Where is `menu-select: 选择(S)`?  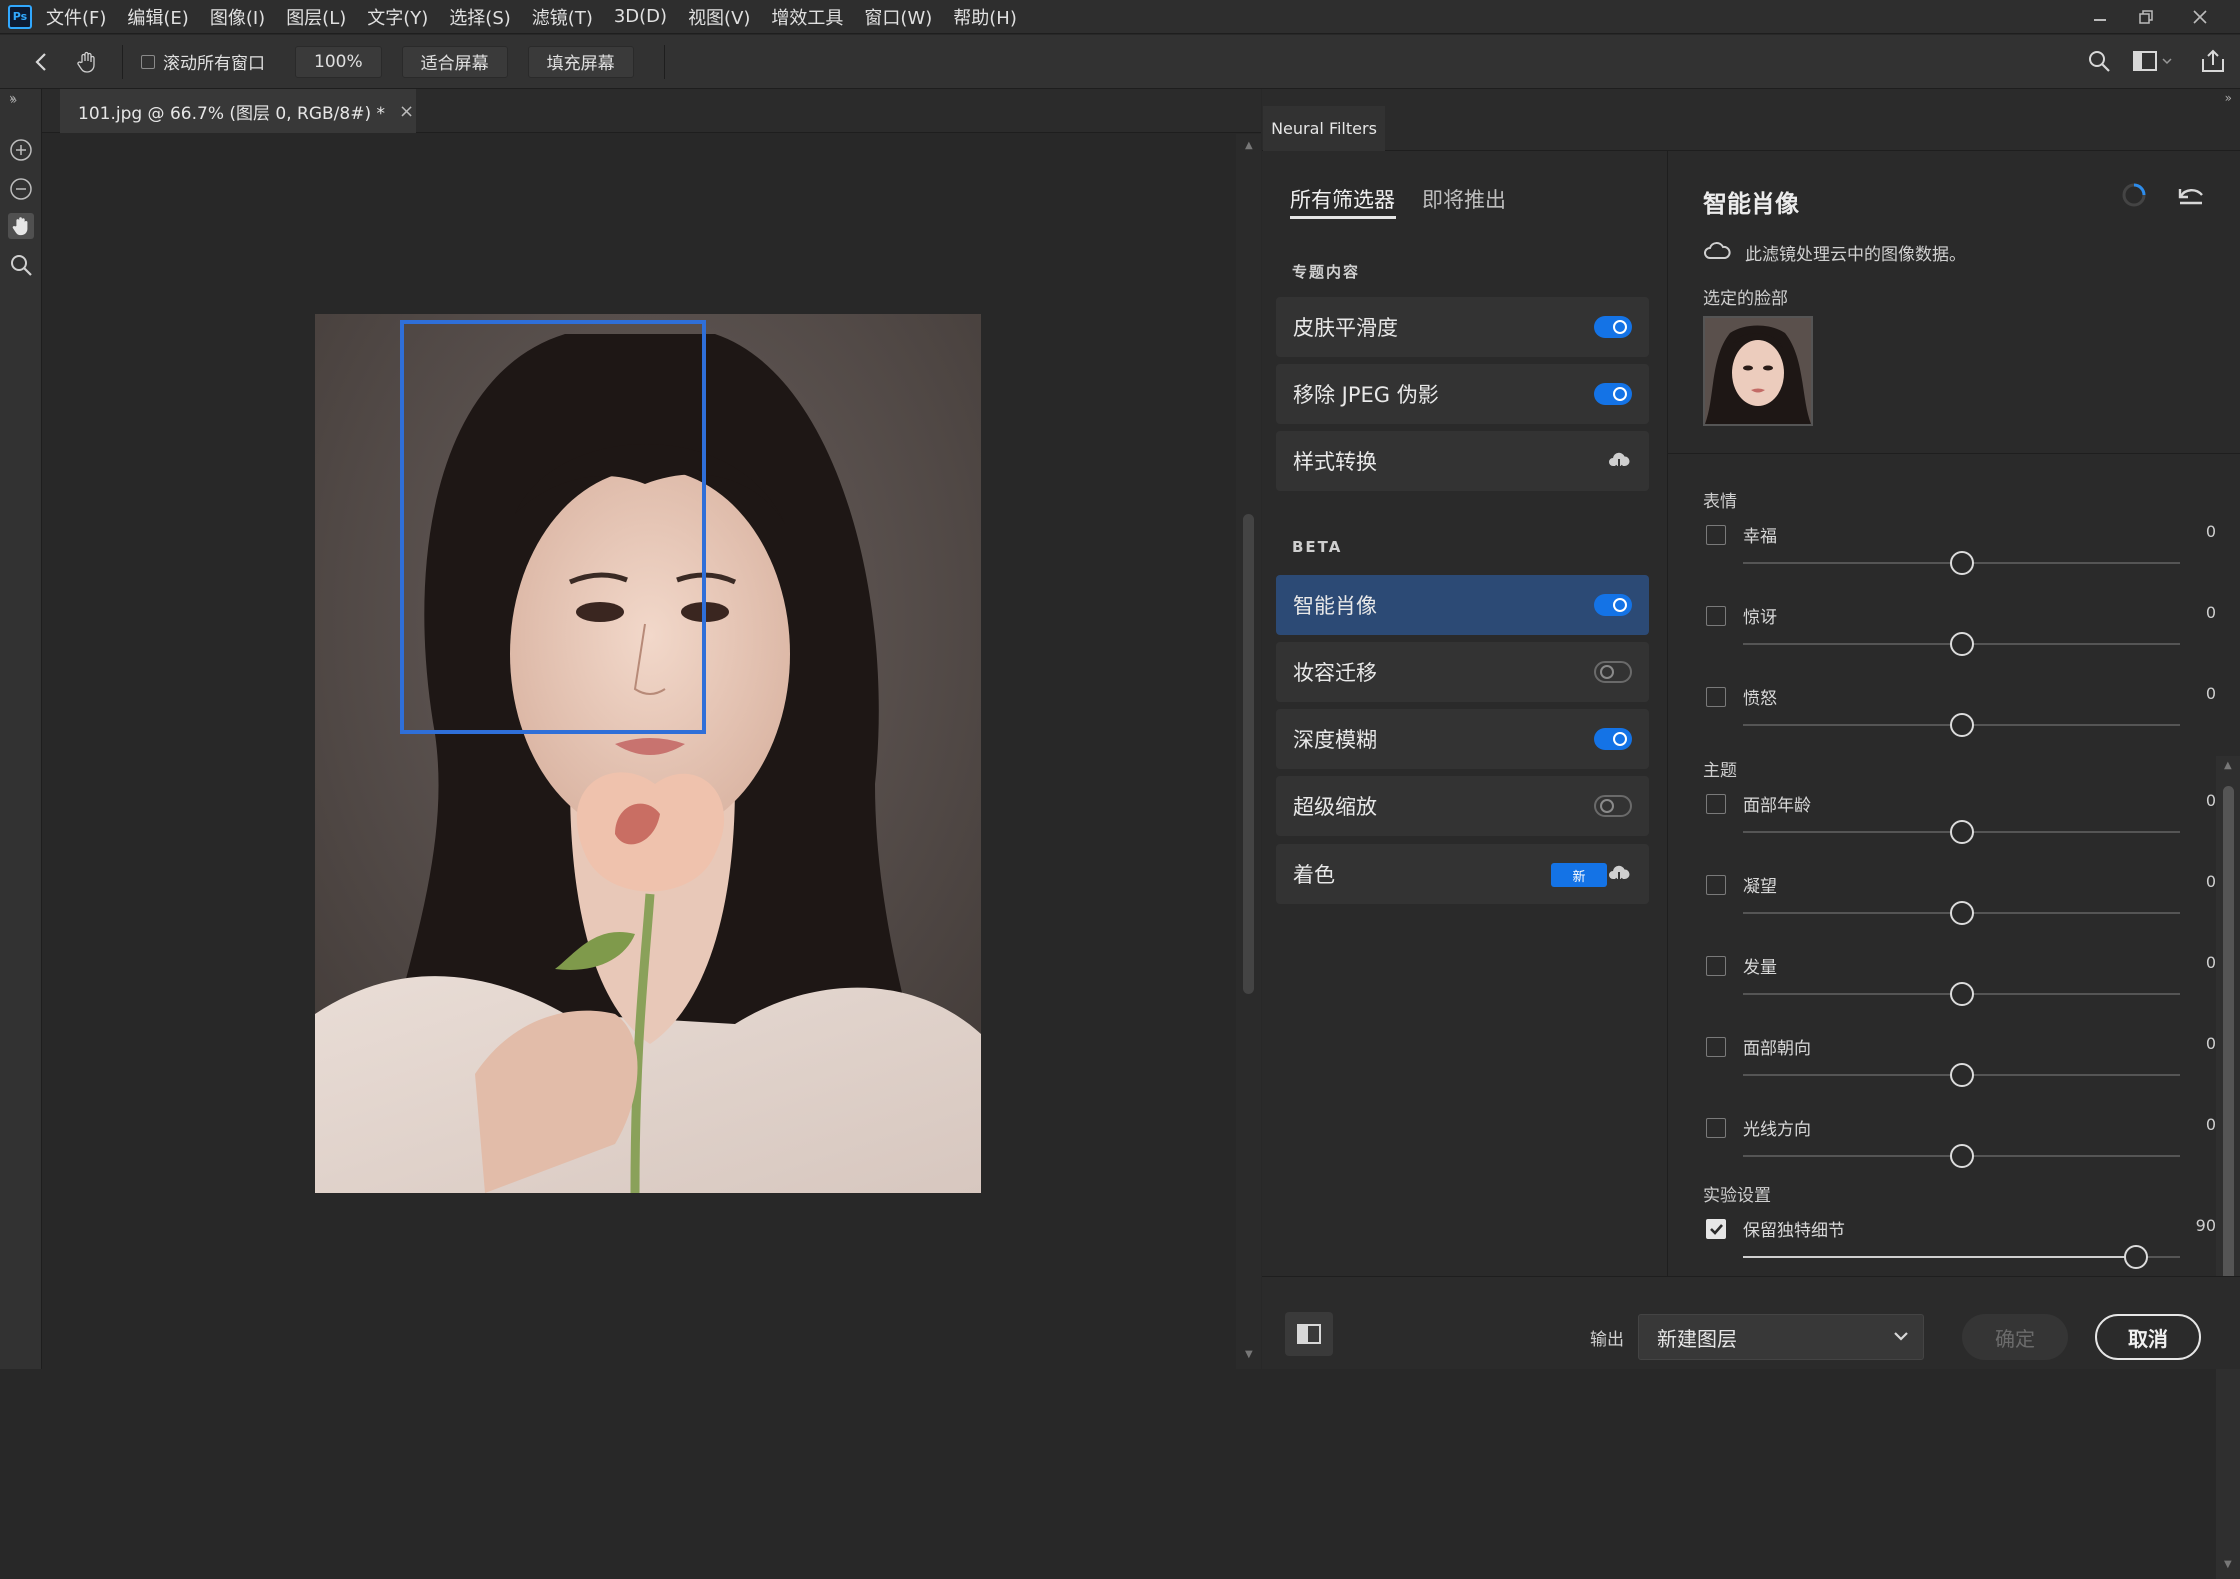 menu-select: 选择(S) is located at coordinates (479, 17).